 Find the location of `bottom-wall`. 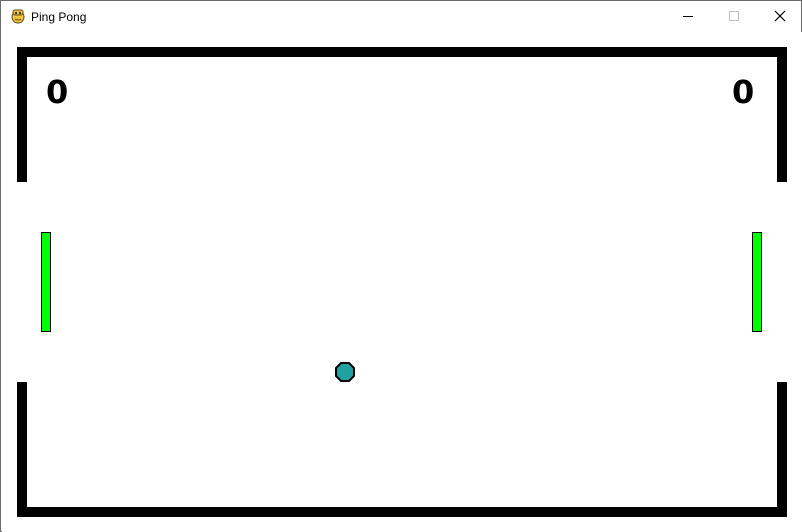

bottom-wall is located at coordinates (402, 512).